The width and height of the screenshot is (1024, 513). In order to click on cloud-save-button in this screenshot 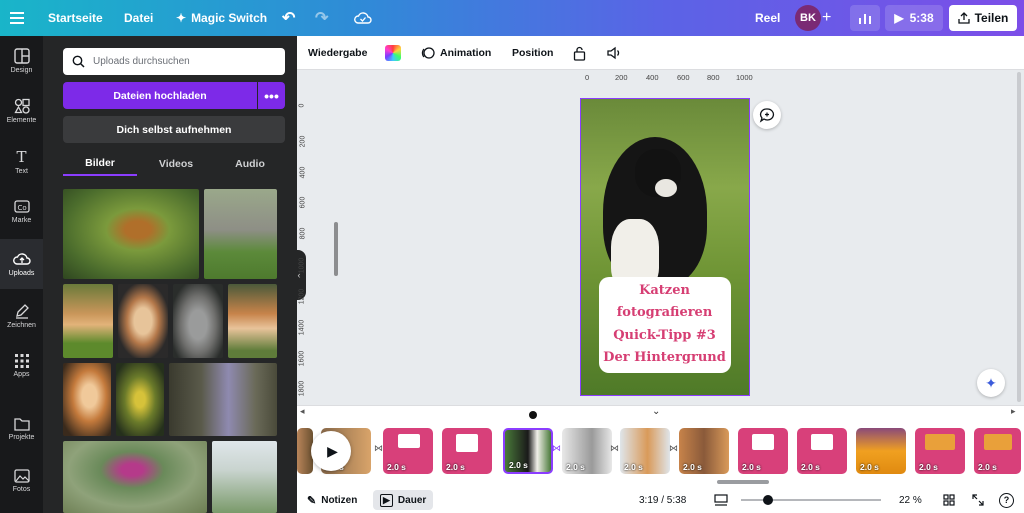, I will do `click(363, 18)`.